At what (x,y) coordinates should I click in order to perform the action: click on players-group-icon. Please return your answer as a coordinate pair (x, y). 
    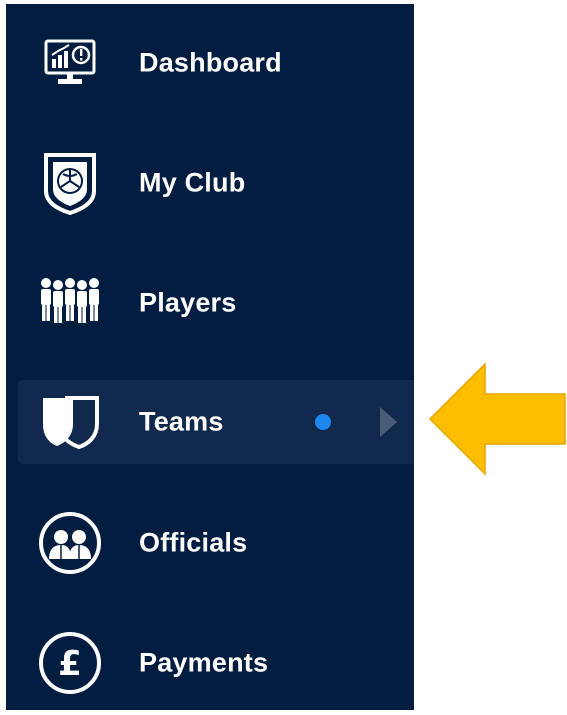
    Looking at the image, I should click on (70, 303).